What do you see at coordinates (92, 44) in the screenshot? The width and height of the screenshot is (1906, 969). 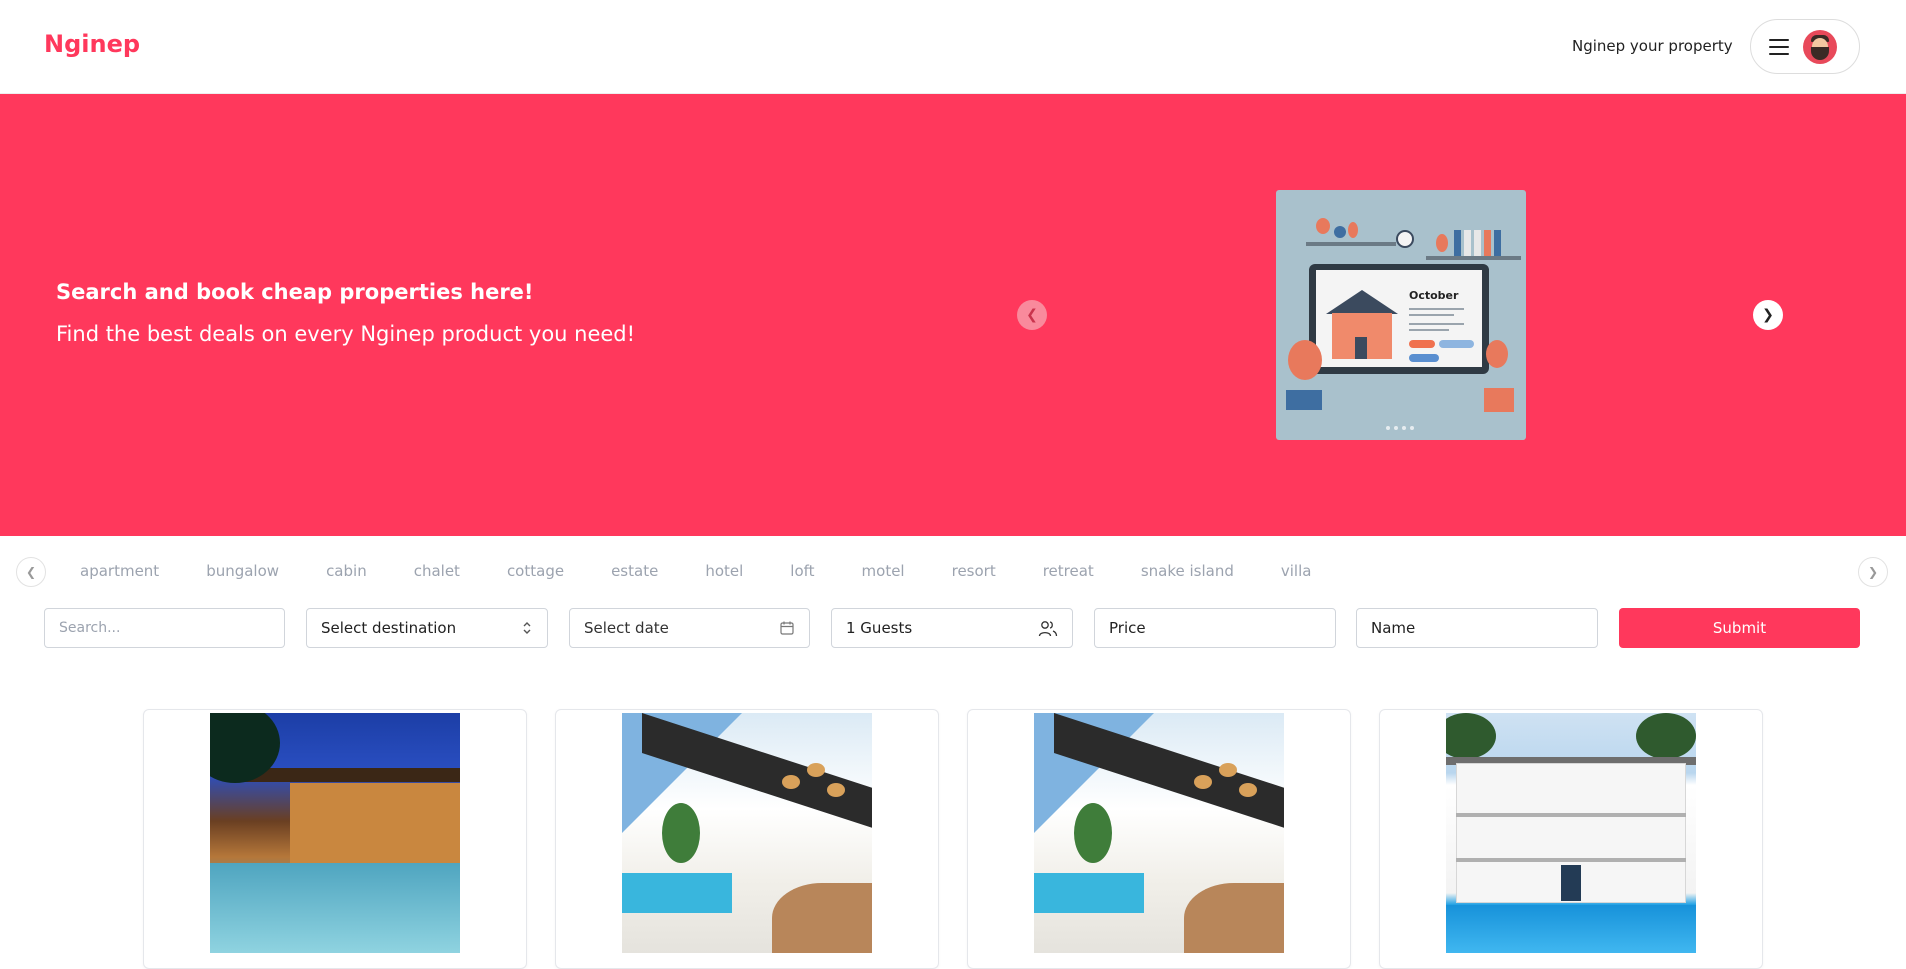 I see `logo: Nginep` at bounding box center [92, 44].